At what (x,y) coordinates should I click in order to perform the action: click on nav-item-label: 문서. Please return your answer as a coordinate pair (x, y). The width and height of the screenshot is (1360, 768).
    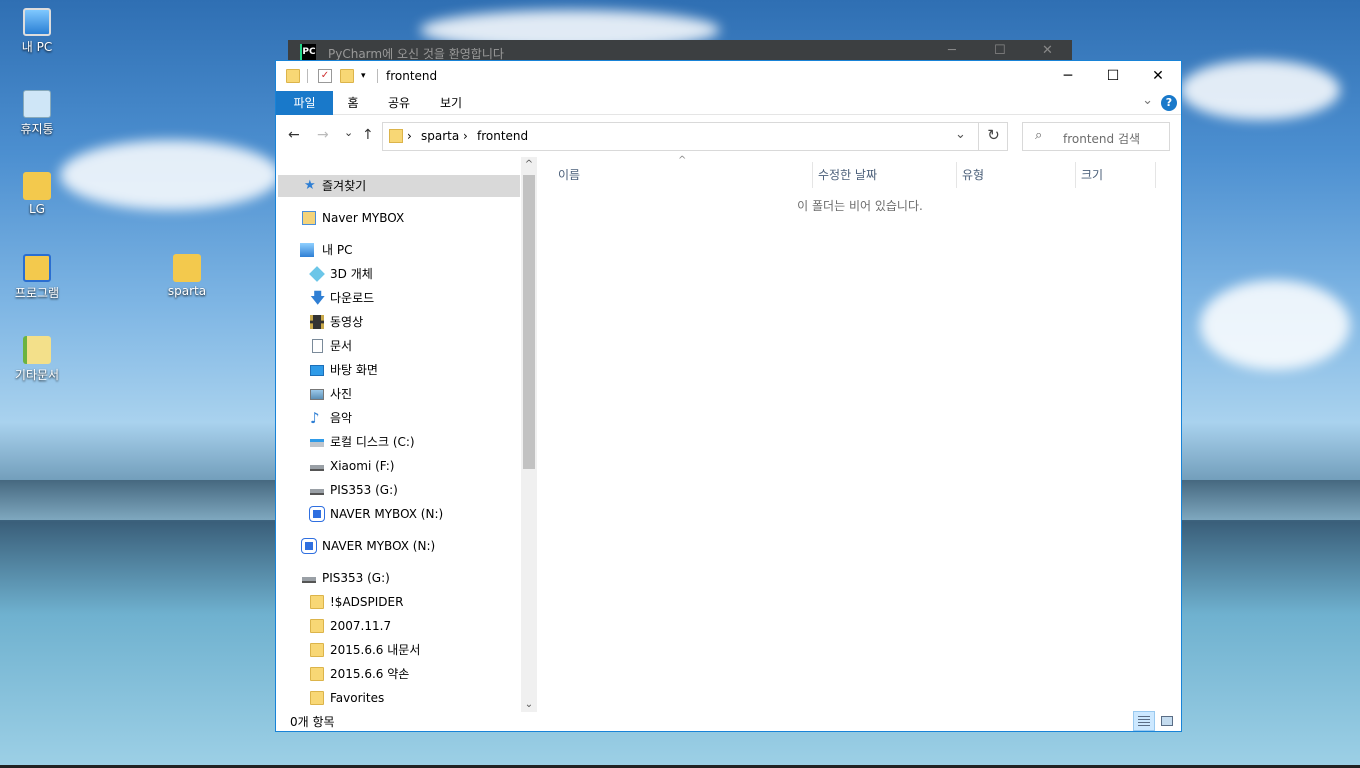
    Looking at the image, I should click on (341, 346).